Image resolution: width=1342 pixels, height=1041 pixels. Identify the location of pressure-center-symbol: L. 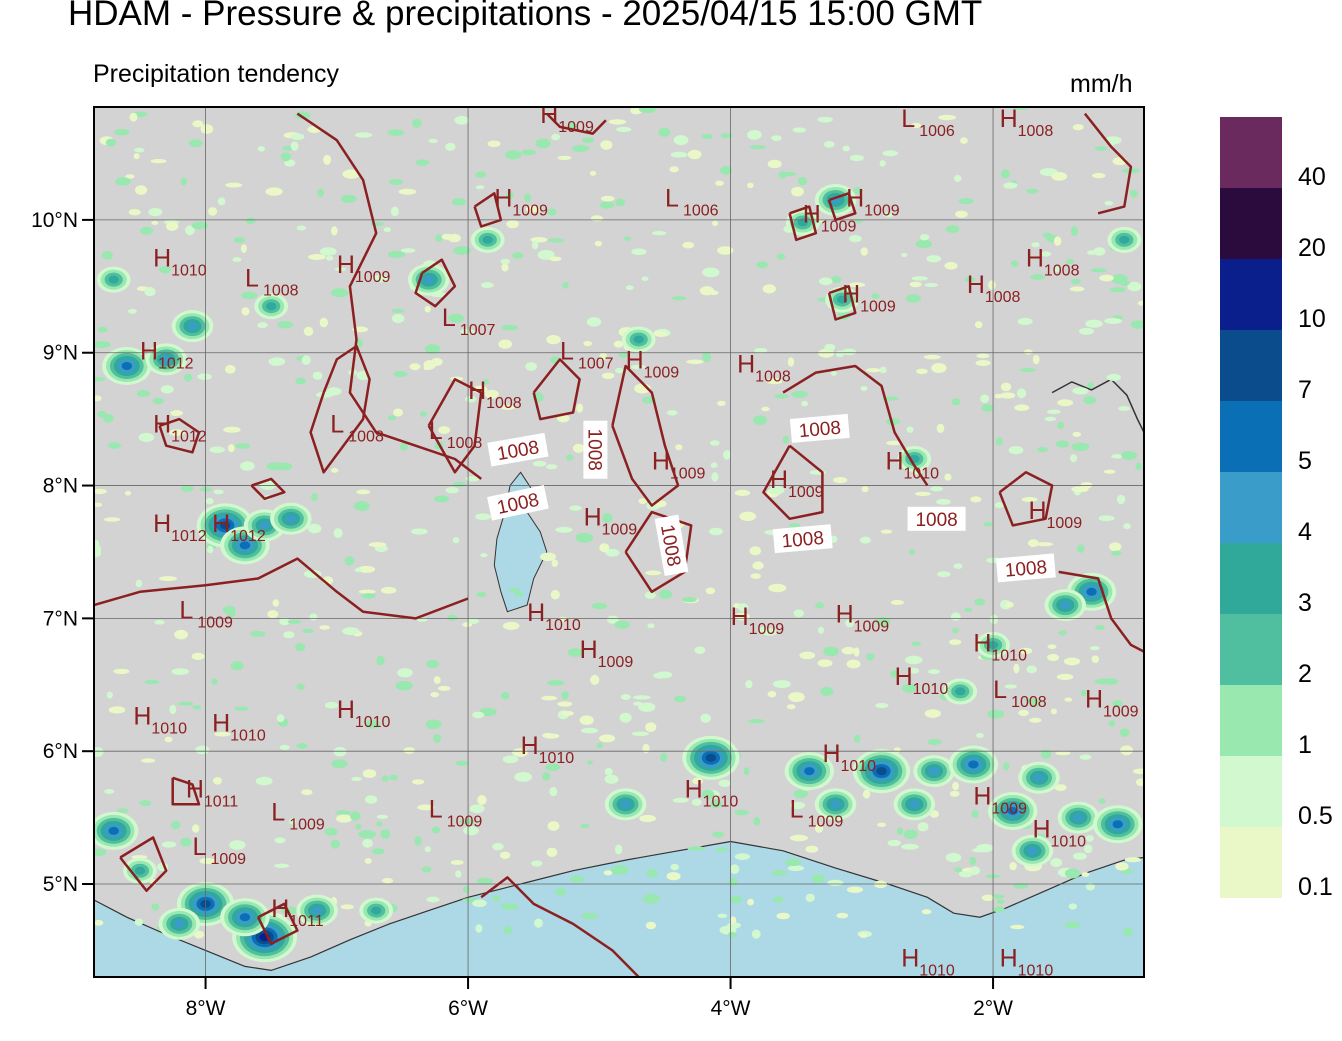
(186, 610).